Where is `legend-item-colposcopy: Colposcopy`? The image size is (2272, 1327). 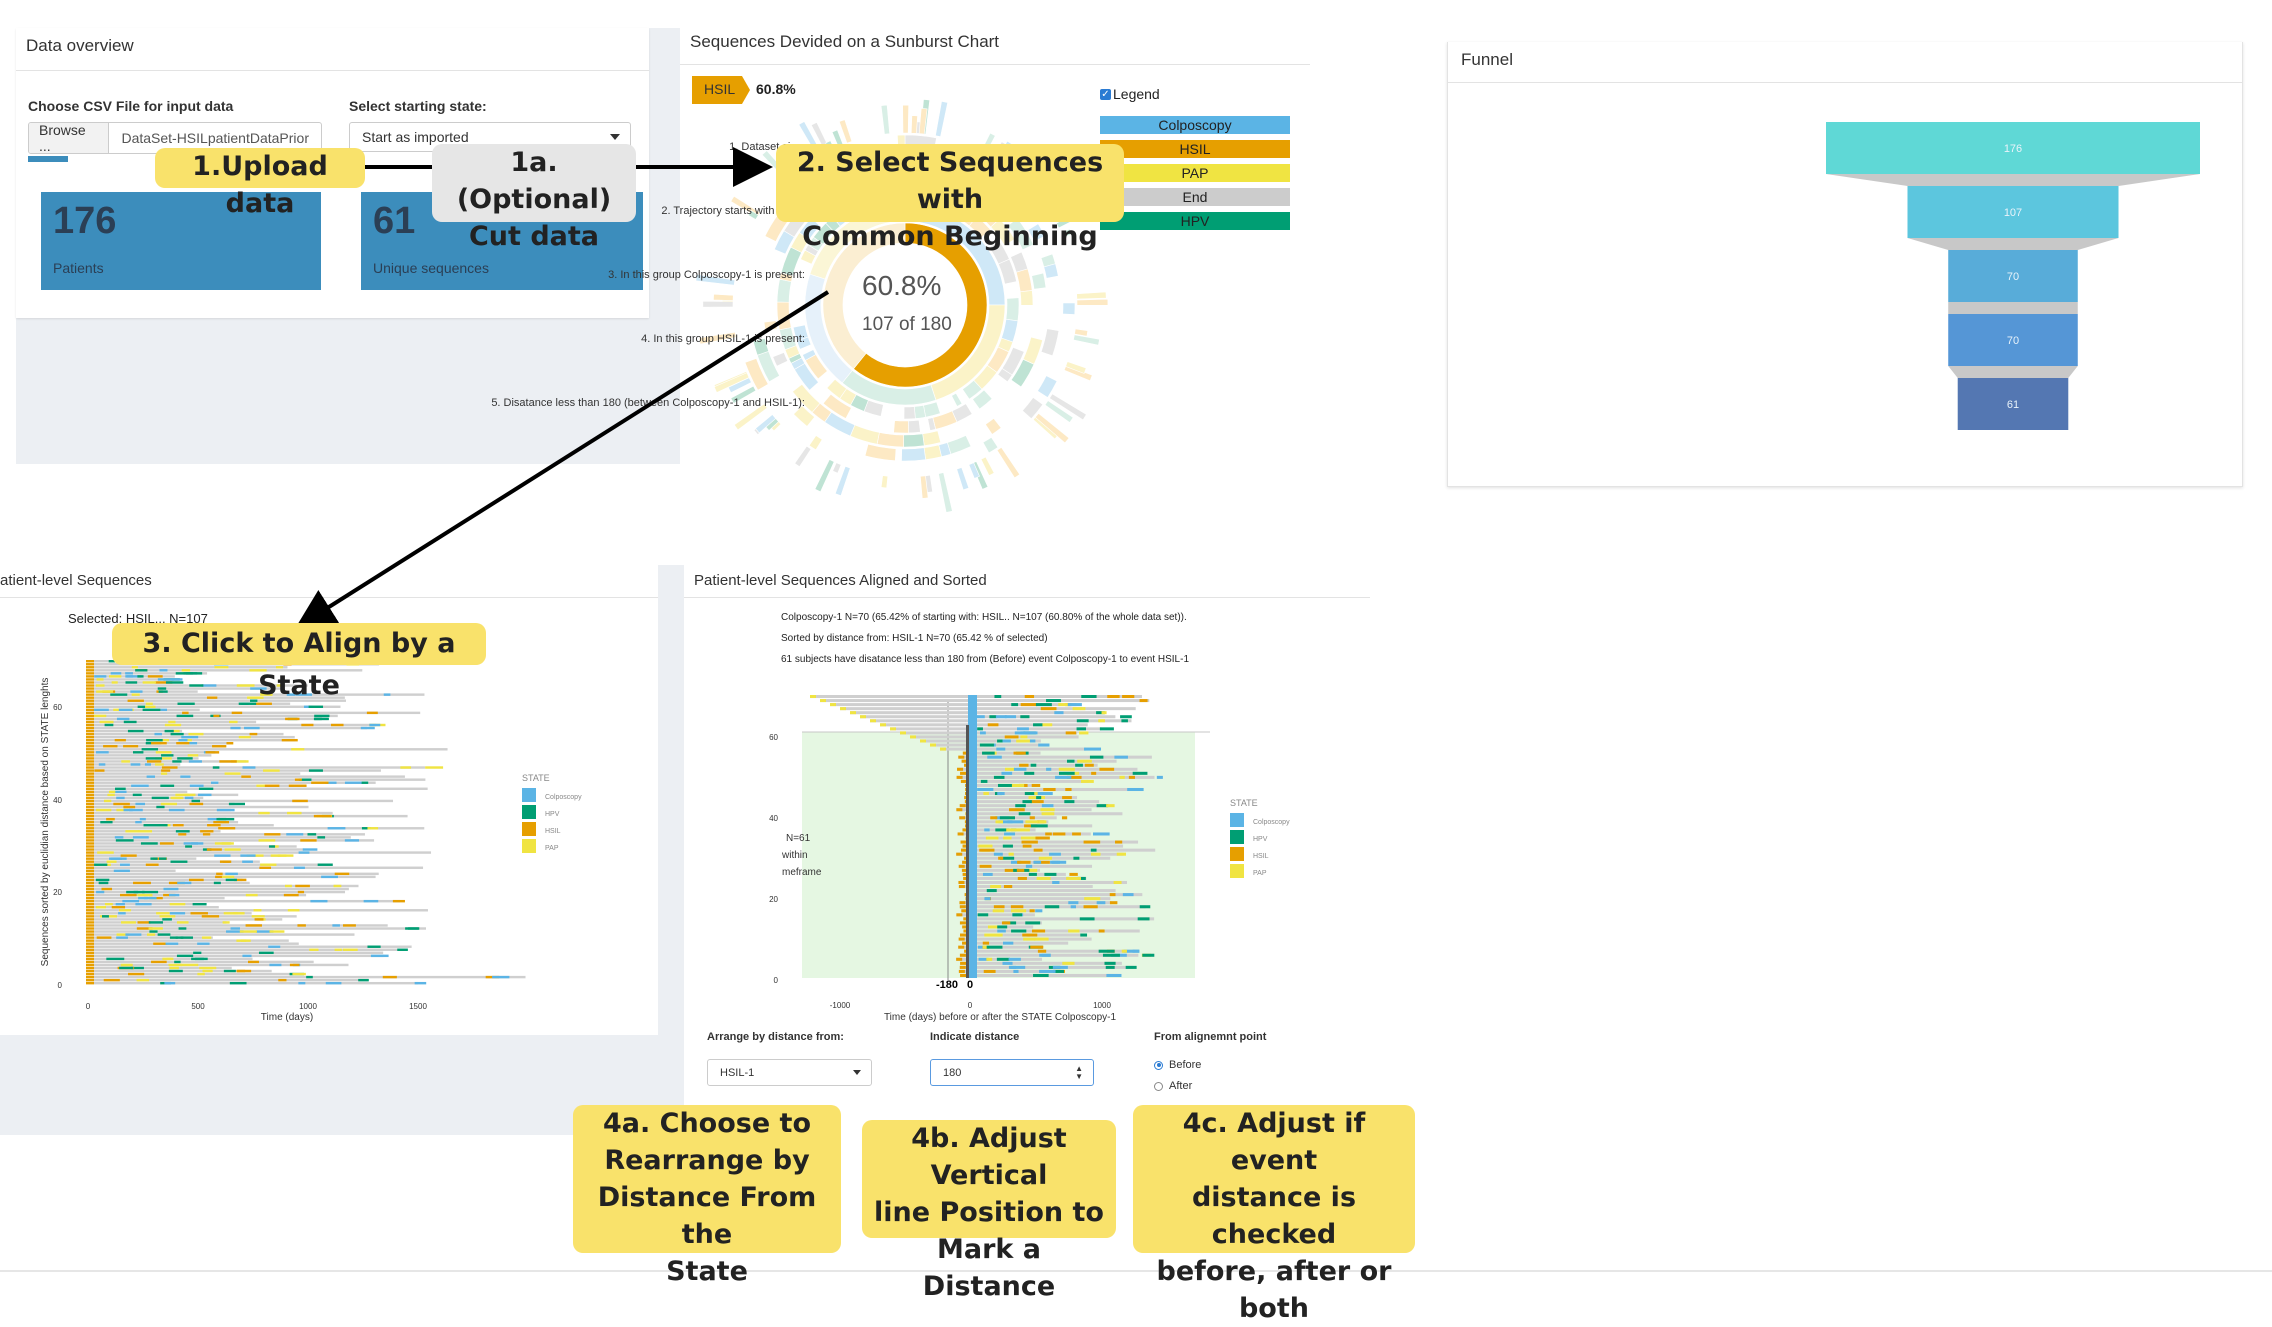 legend-item-colposcopy: Colposcopy is located at coordinates (1195, 125).